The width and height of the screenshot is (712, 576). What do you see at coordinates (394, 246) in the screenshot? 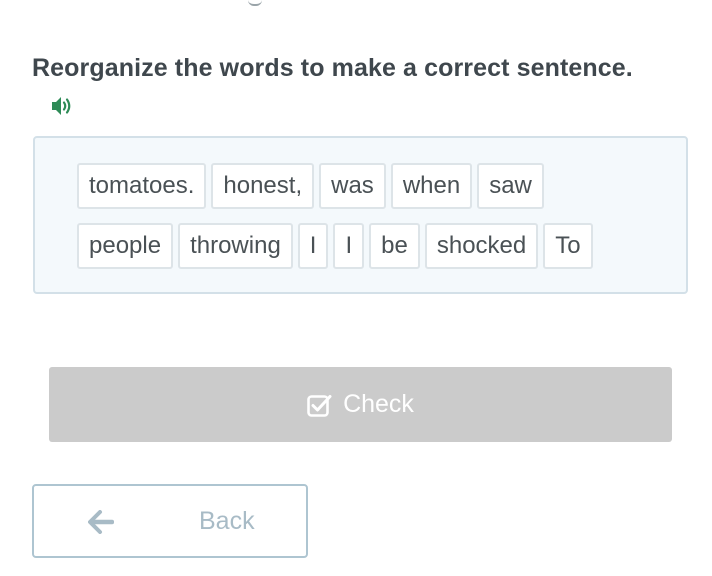
I see `word-chip: be` at bounding box center [394, 246].